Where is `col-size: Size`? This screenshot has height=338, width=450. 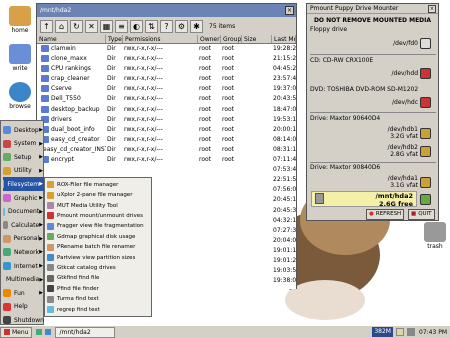
col-size: Size is located at coordinates (257, 39).